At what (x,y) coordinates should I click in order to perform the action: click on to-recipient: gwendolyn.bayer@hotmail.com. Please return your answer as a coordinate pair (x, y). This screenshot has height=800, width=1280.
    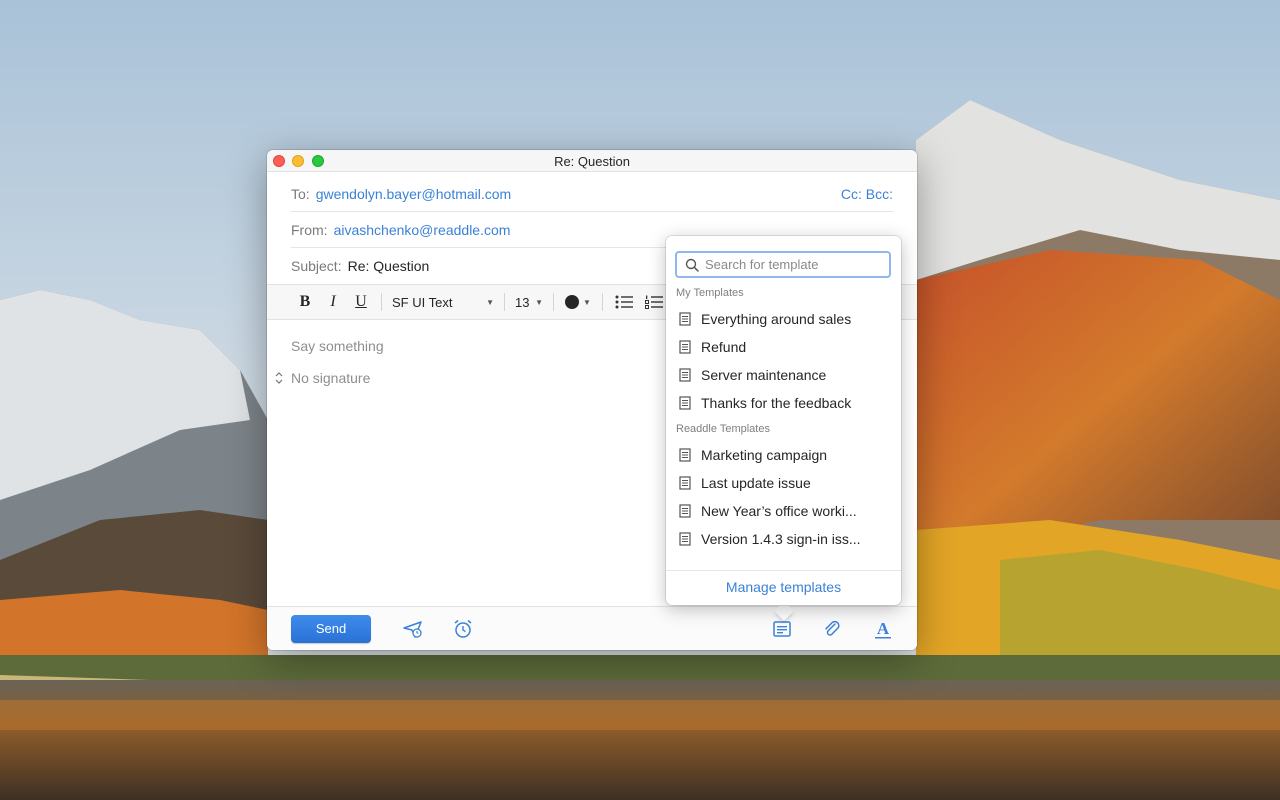
    Looking at the image, I should click on (414, 194).